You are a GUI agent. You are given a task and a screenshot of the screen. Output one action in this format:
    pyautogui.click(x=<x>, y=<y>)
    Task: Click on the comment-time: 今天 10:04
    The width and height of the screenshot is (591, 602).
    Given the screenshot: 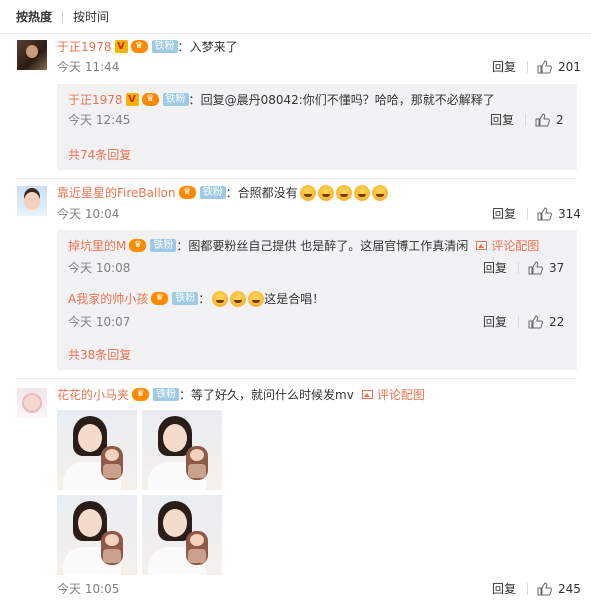 What is the action you would take?
    pyautogui.click(x=88, y=214)
    